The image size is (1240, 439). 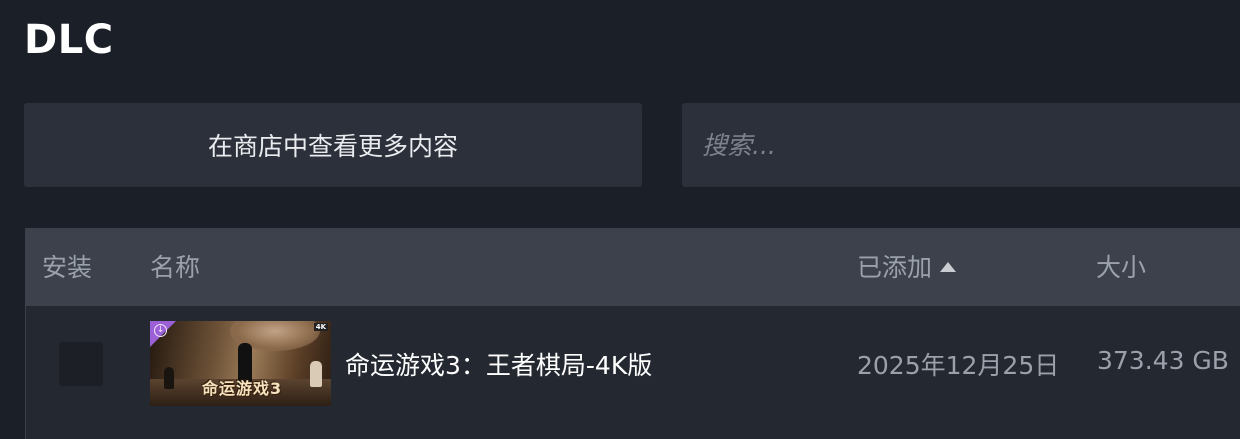 I want to click on view-more-in-store-button: 在商店中查看更多内容, so click(x=333, y=145).